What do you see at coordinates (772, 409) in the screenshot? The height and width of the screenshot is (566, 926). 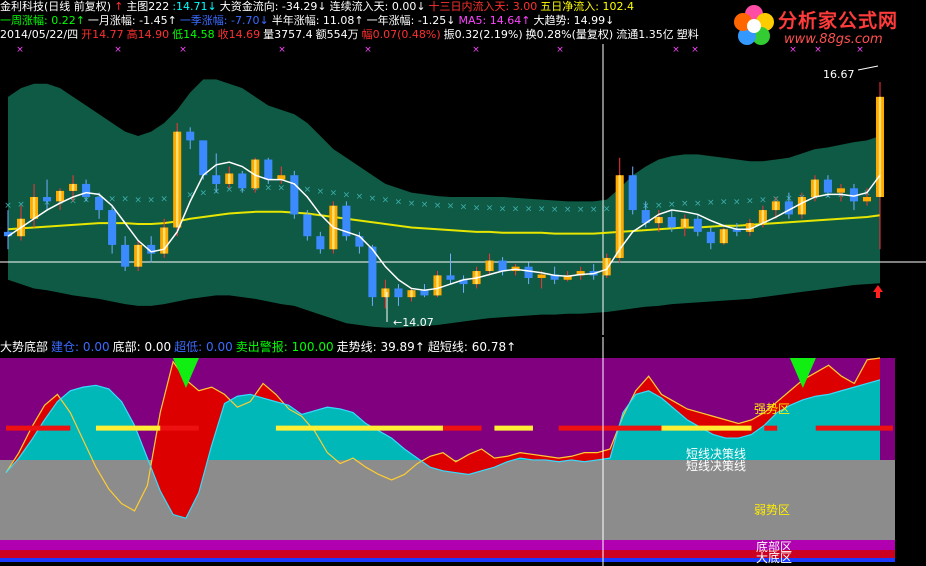 I see `strong-zone-label: 强势区` at bounding box center [772, 409].